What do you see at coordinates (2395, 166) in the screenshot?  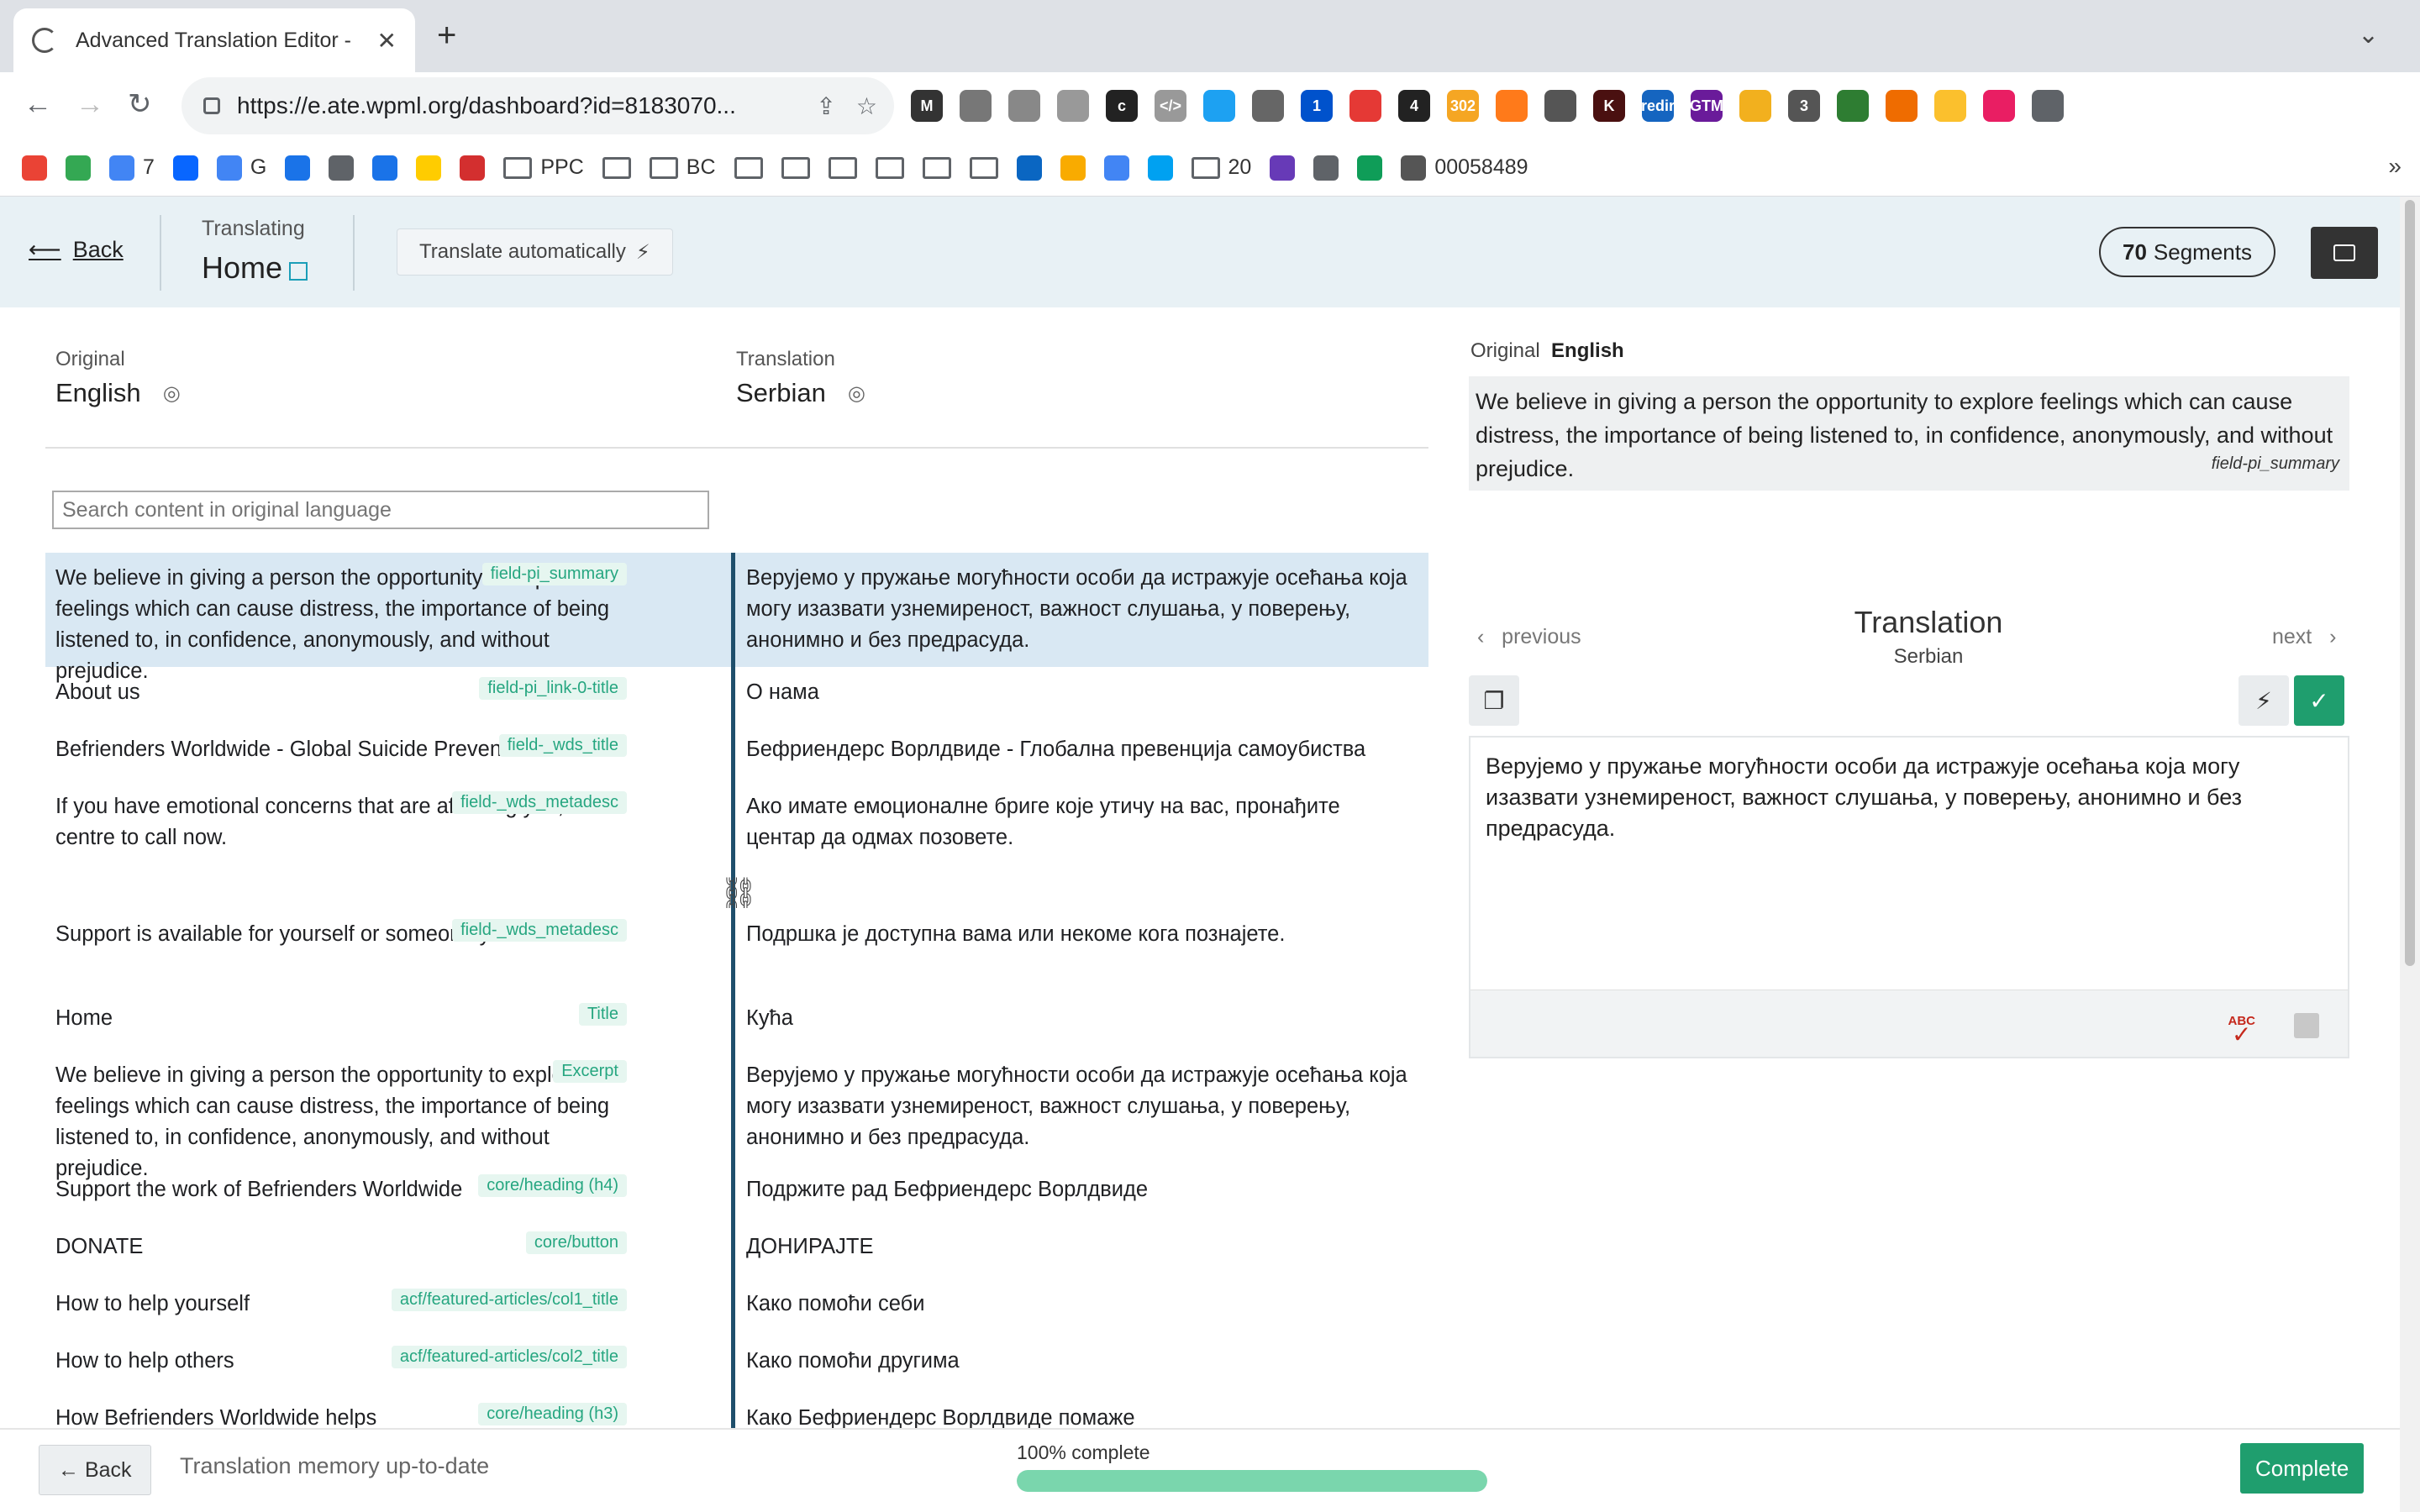 I see `more-bookmarks-chevron-icon: »` at bounding box center [2395, 166].